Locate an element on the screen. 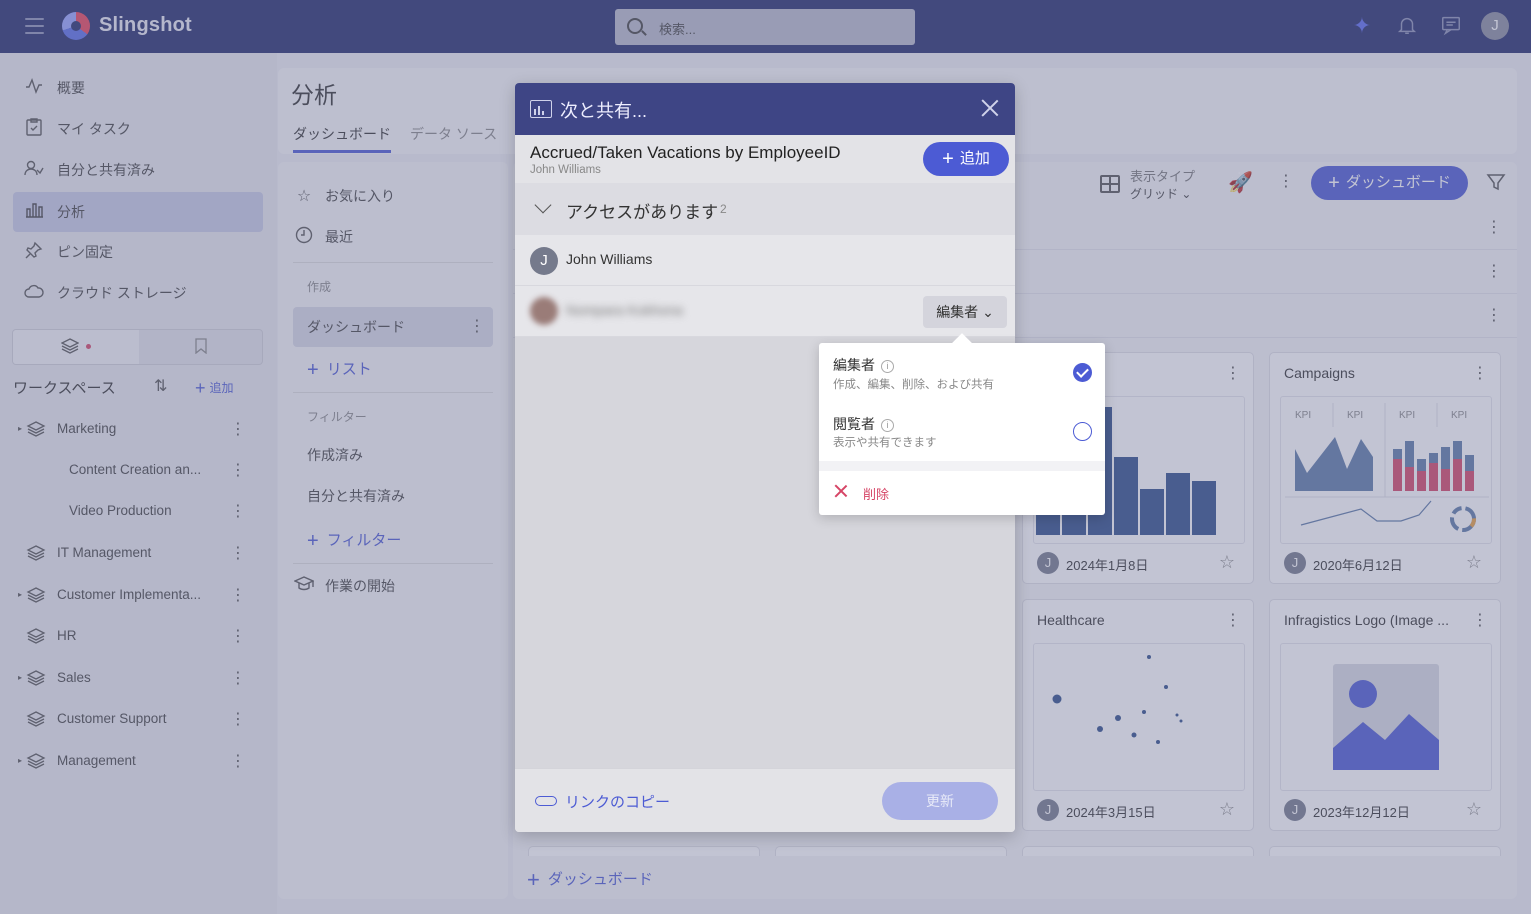  role-dropdown: 編集者 ⌄ is located at coordinates (965, 312).